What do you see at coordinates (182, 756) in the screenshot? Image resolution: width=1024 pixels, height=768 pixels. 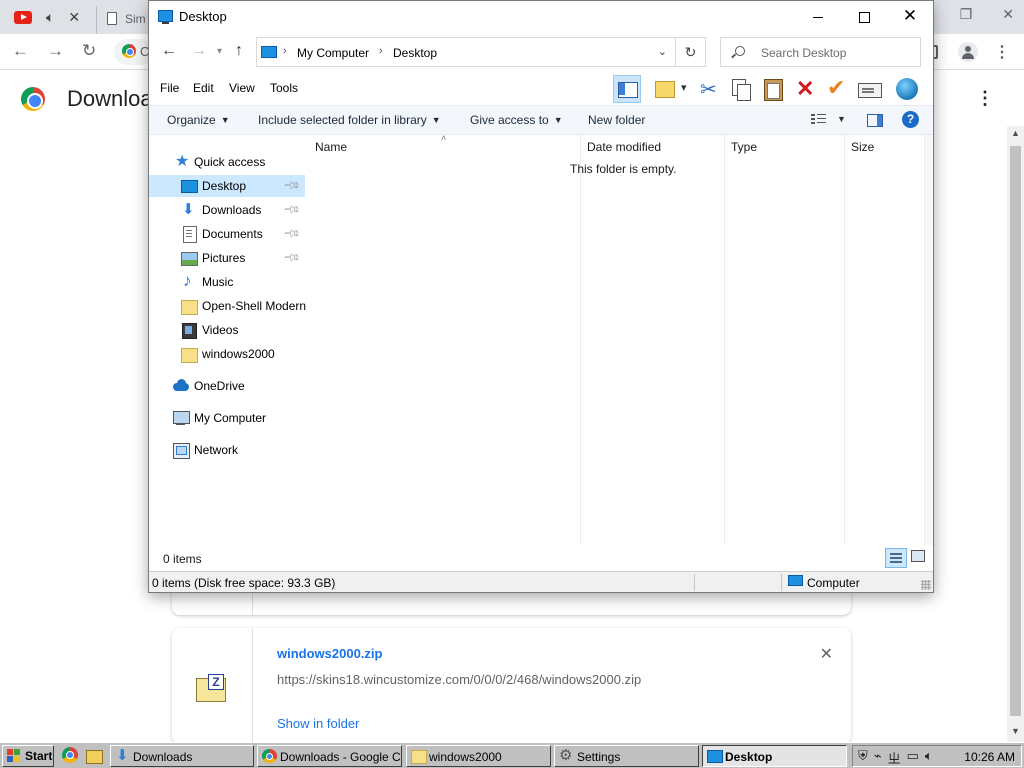 I see `task-downloads: Downloads` at bounding box center [182, 756].